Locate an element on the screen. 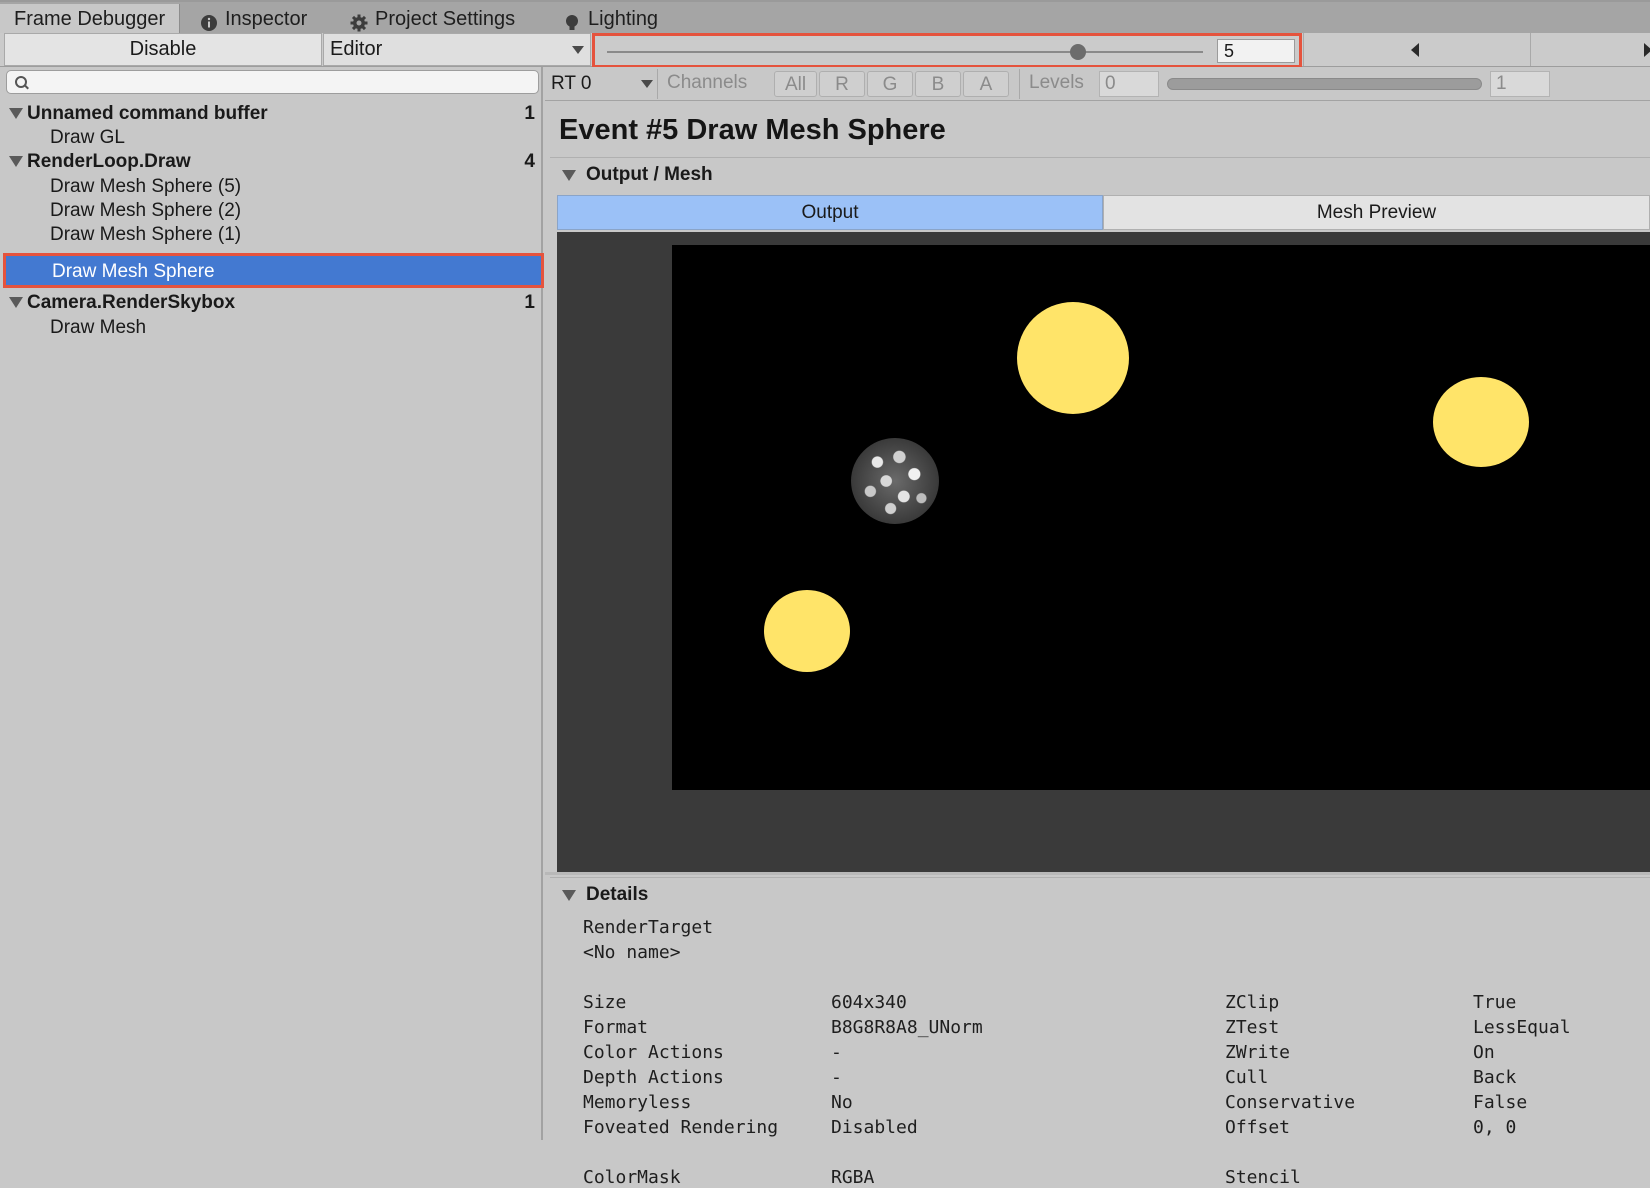  tree-group-label: Camera.RenderSkybox is located at coordinates (131, 302).